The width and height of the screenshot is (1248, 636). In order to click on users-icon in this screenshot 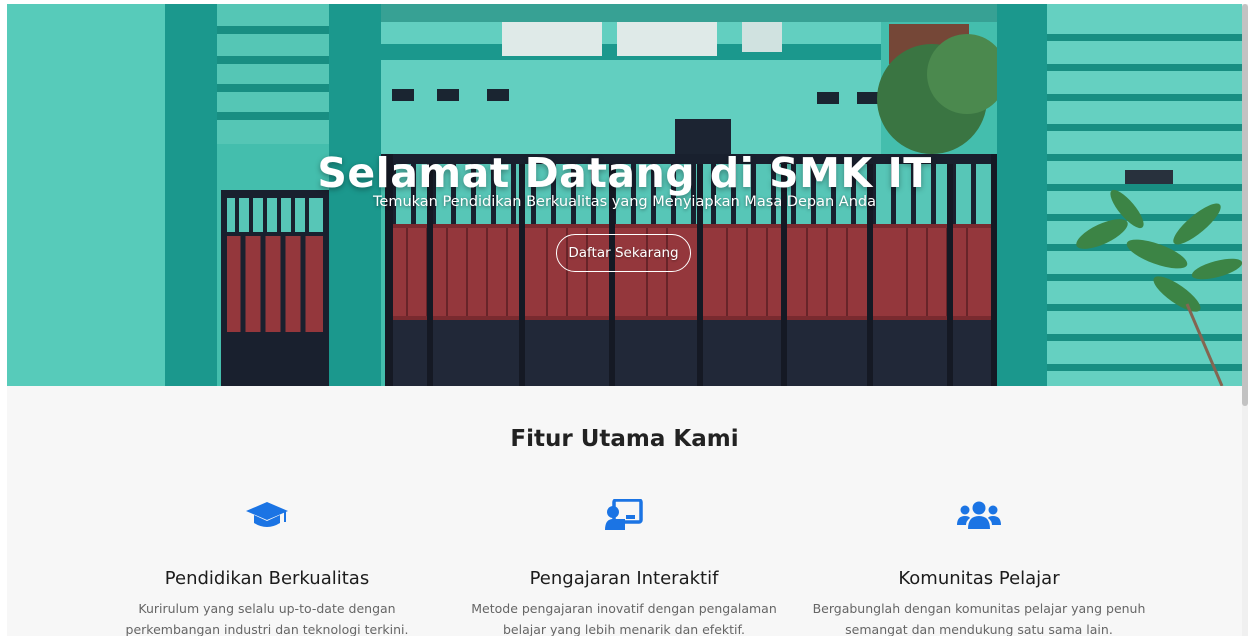, I will do `click(979, 515)`.